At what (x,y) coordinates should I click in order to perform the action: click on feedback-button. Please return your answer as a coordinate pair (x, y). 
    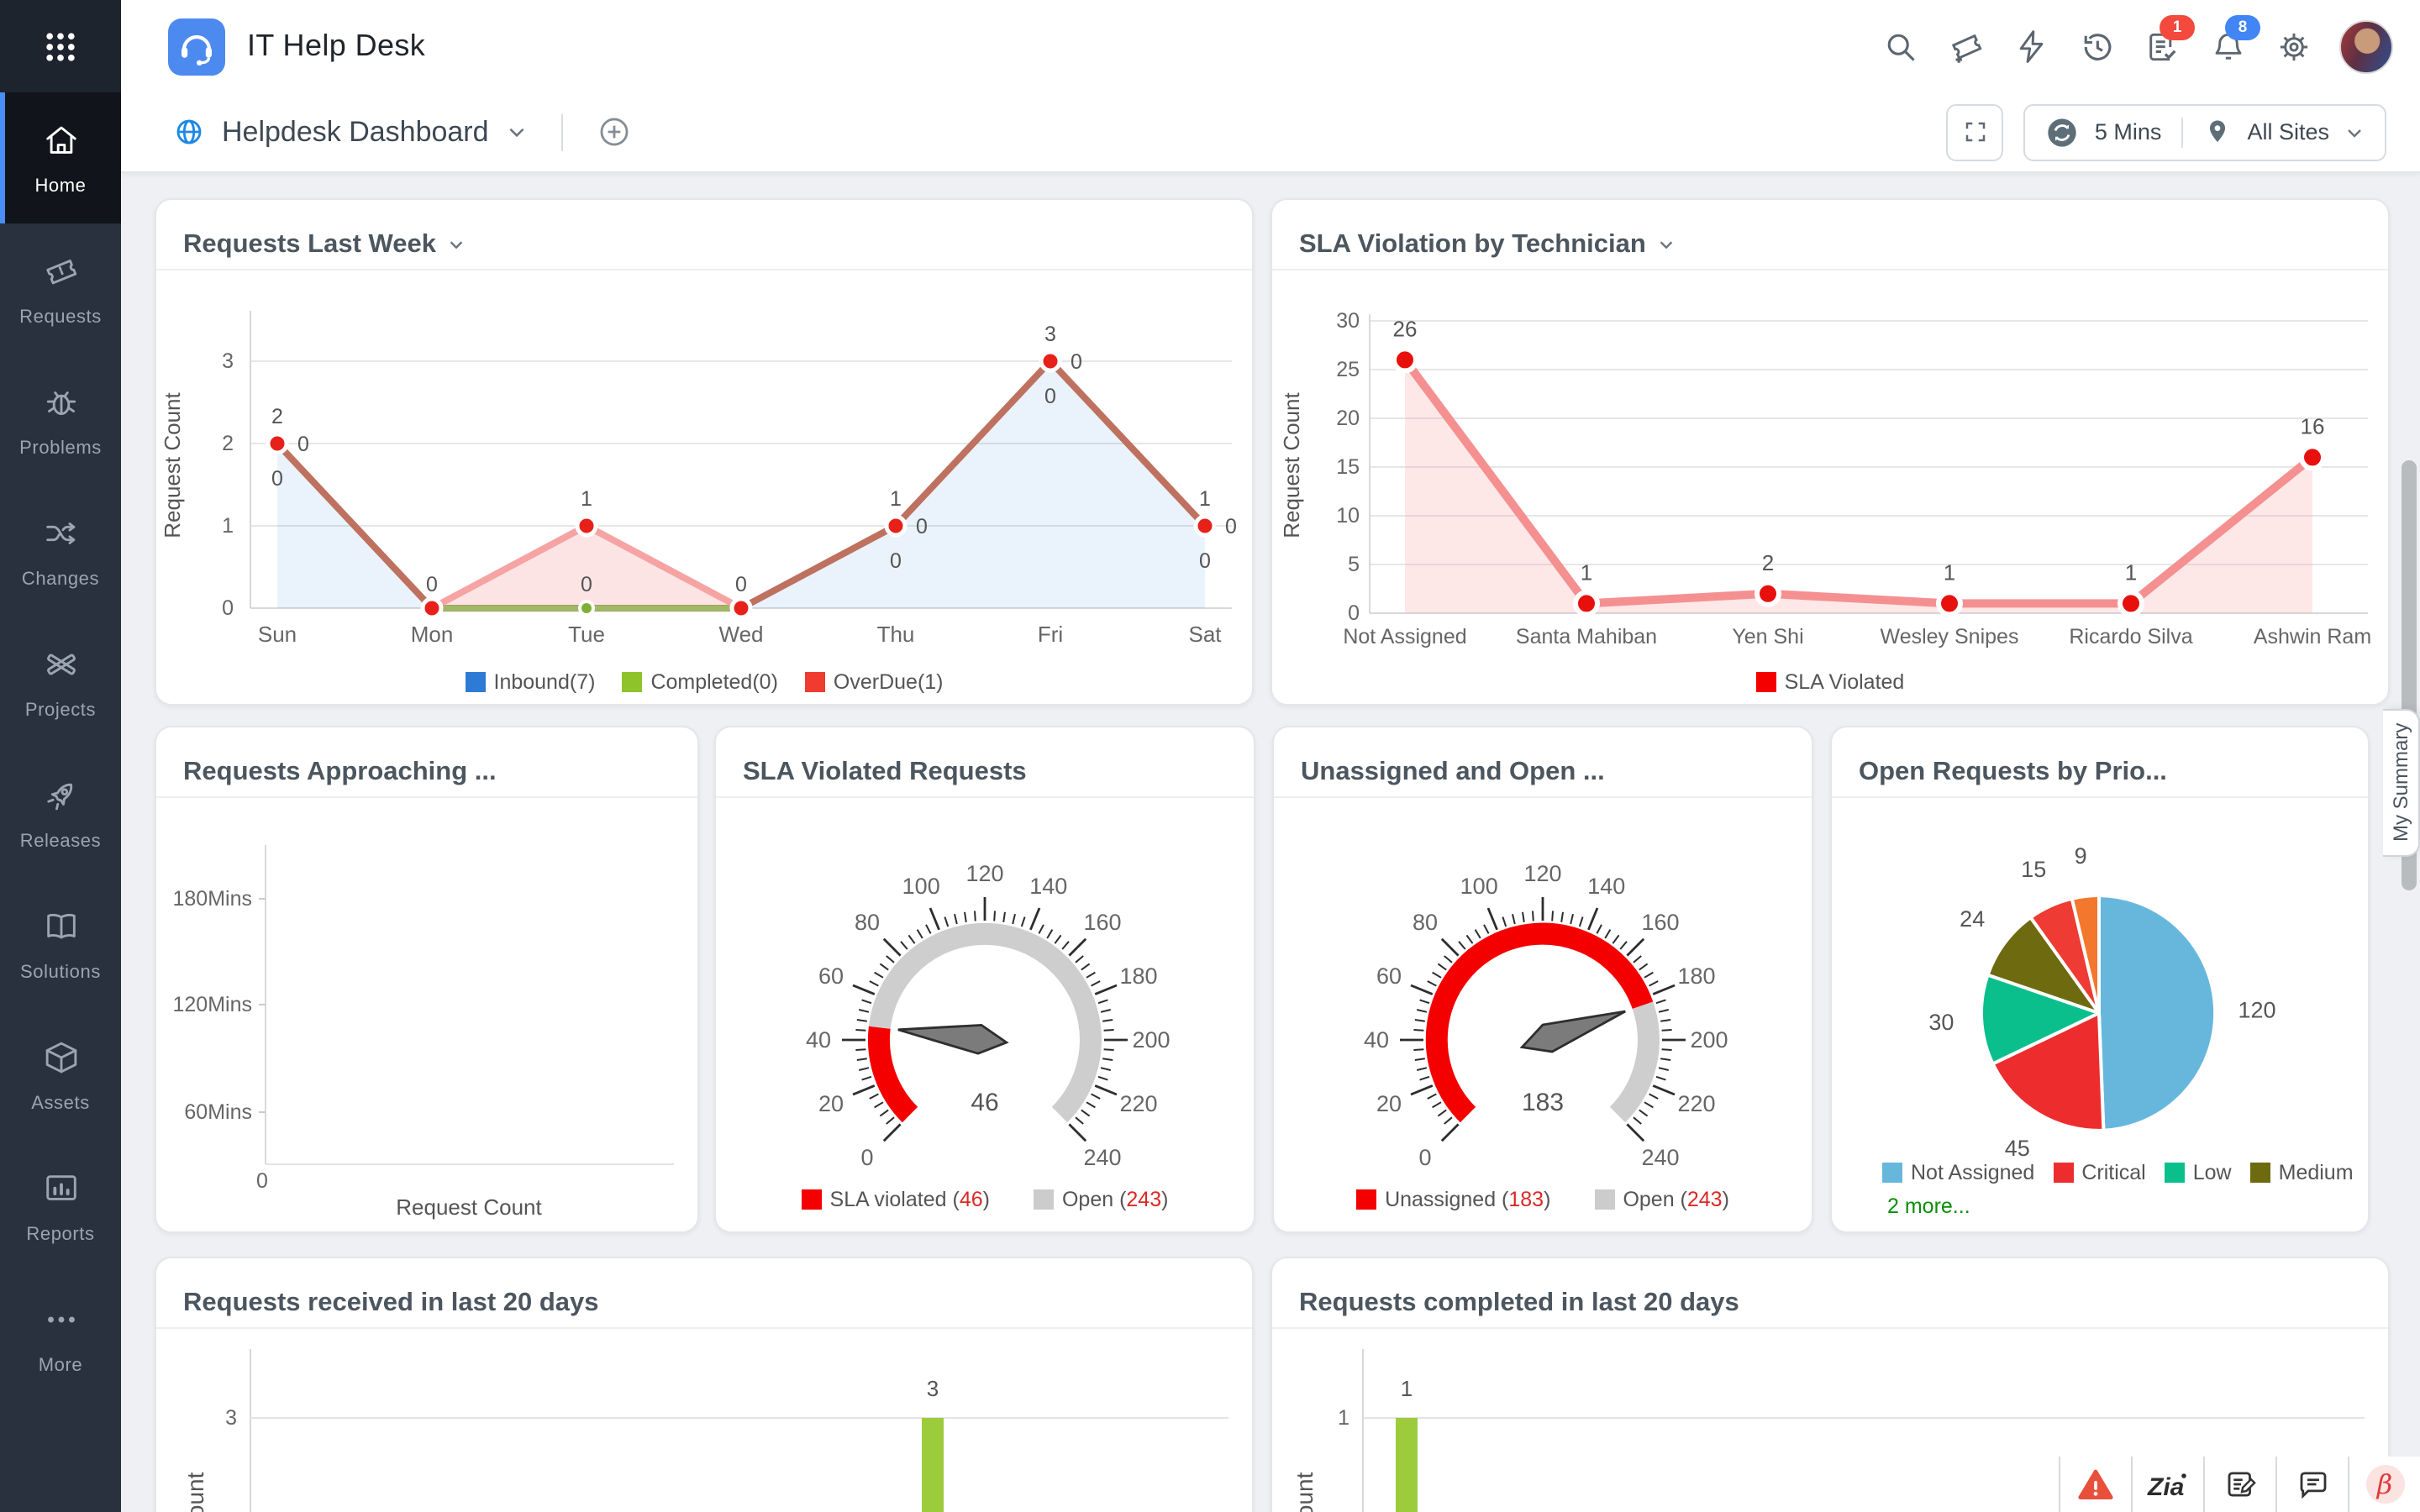
    Looking at the image, I should click on (2239, 1484).